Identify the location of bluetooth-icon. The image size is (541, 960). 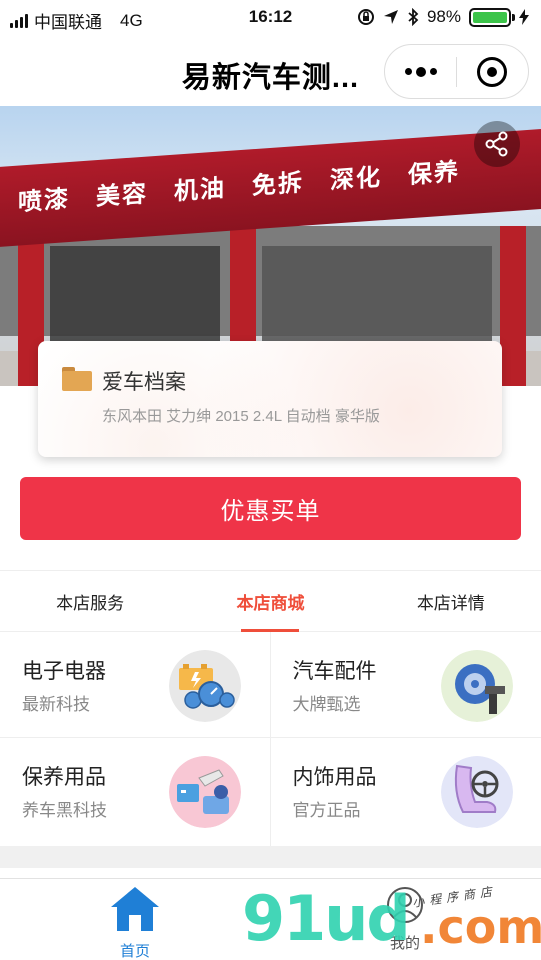
(413, 17).